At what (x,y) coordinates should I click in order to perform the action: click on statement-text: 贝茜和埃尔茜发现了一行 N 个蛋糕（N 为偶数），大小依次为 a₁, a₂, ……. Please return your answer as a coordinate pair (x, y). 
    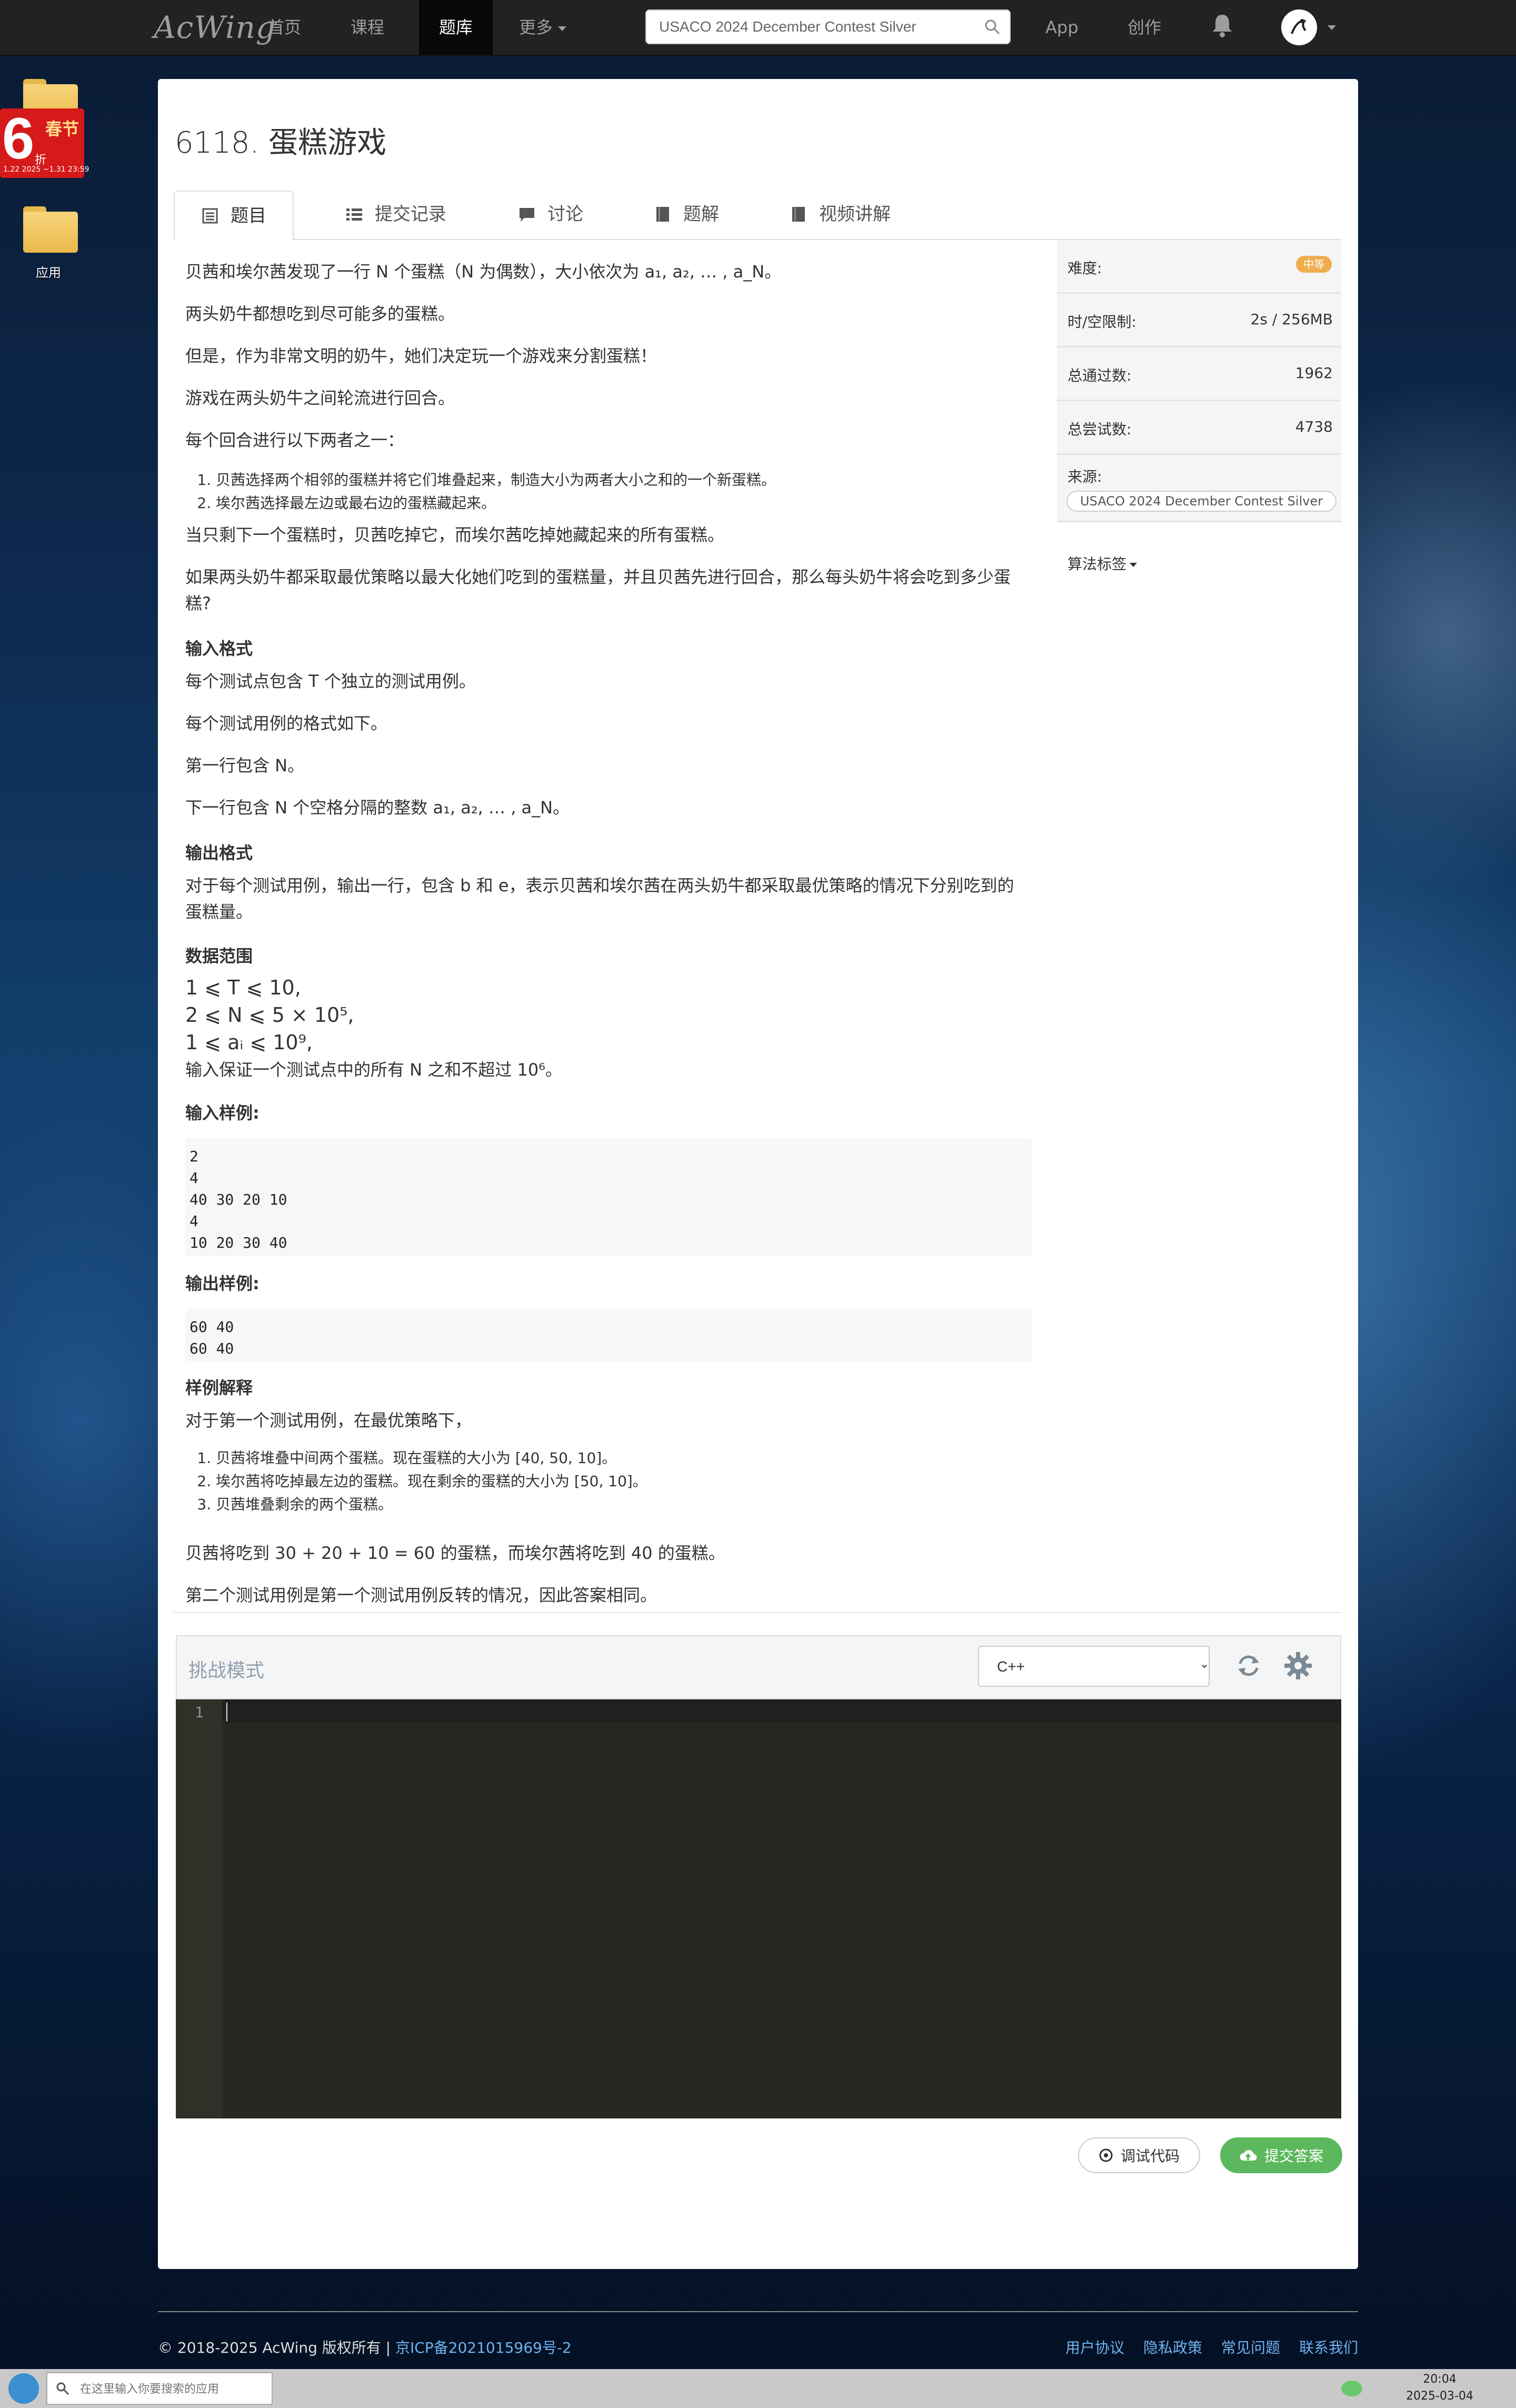
    Looking at the image, I should click on (483, 272).